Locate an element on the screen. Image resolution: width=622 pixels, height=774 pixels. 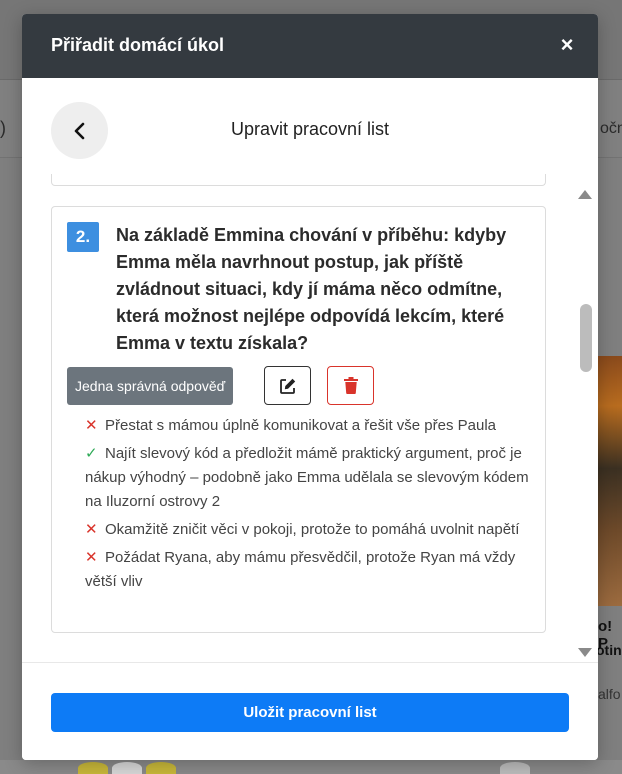
subheader-title: Upravit pracovní list is located at coordinates (310, 129).